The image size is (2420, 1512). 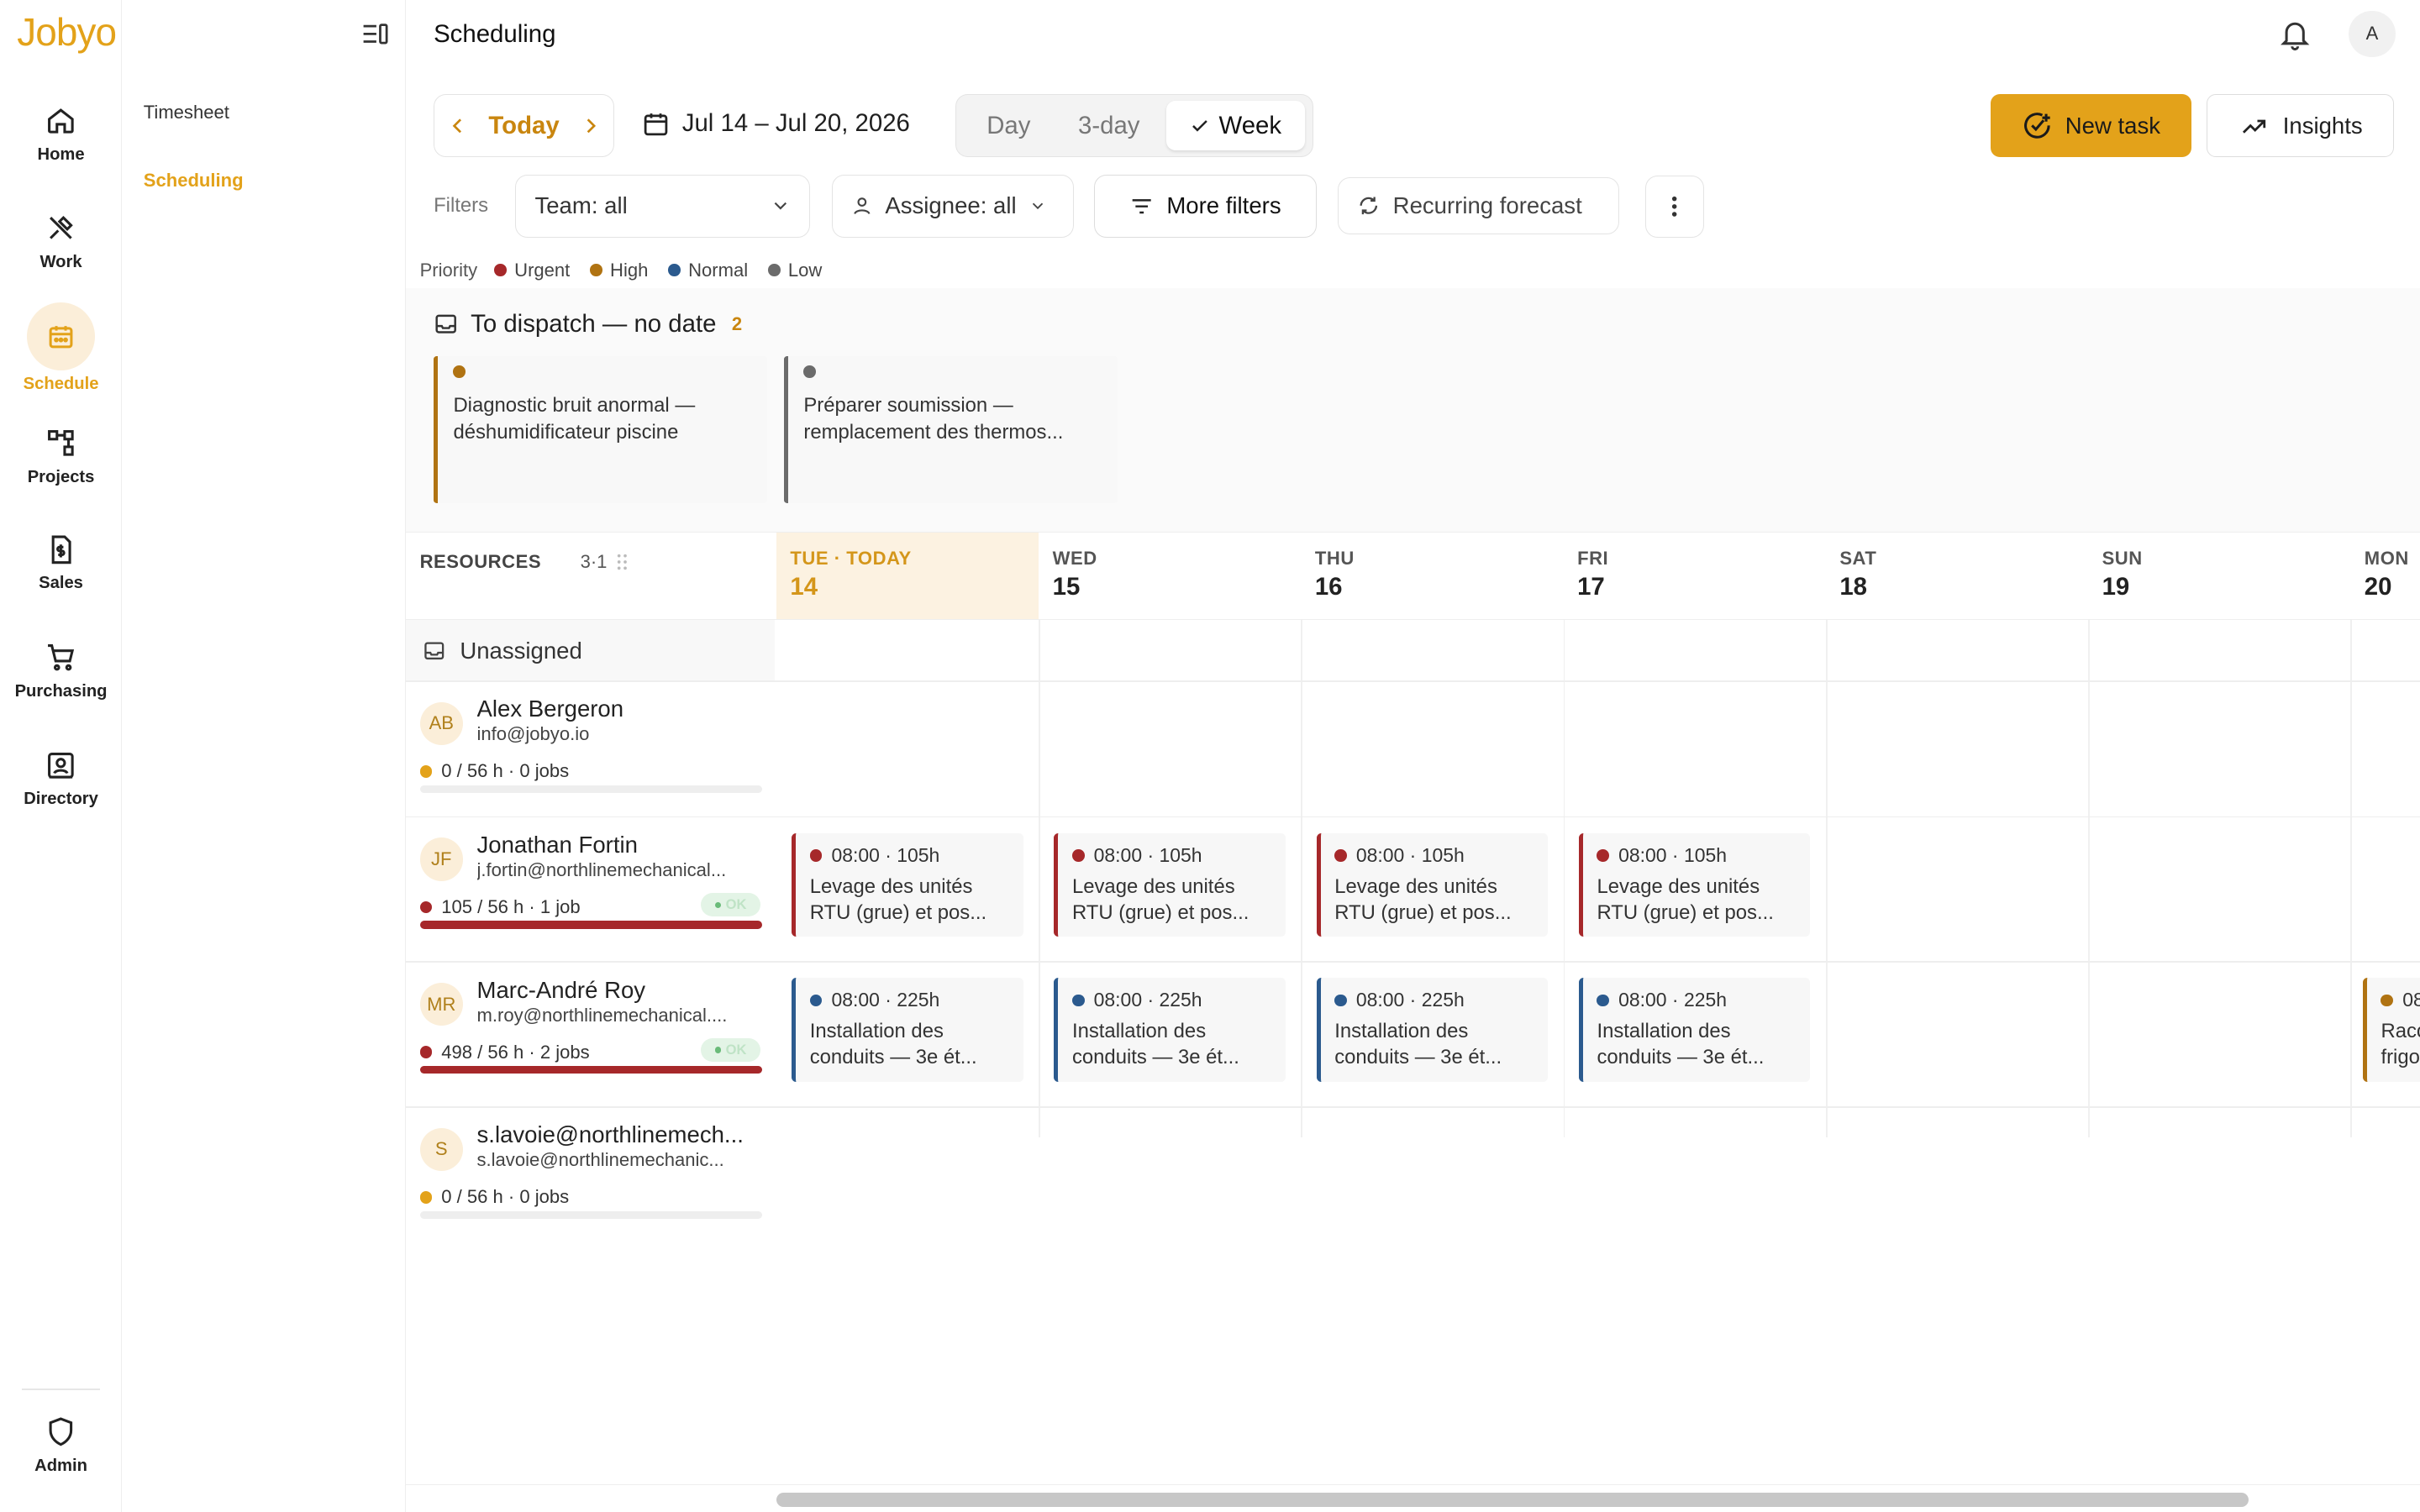 I want to click on day-header-sun: SUN 19, so click(x=2219, y=577).